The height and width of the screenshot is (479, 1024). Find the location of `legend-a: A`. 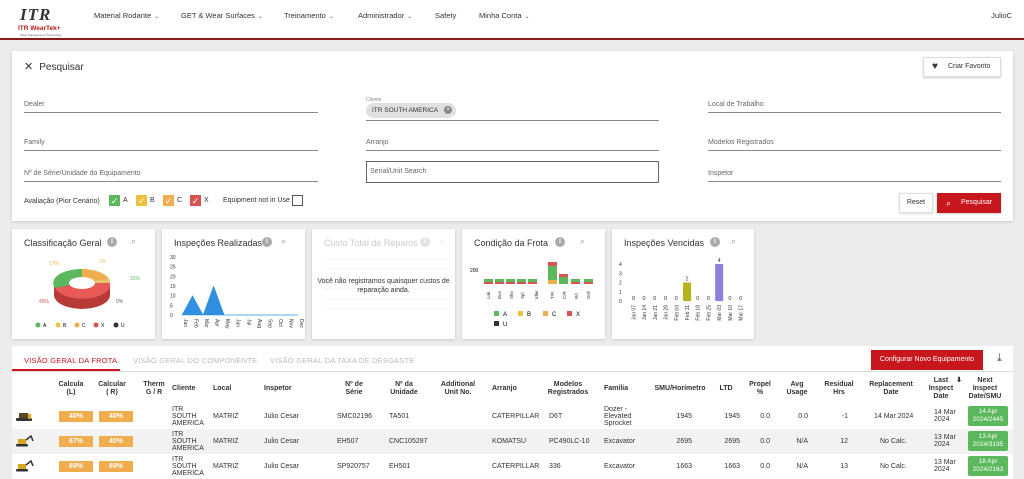

legend-a: A is located at coordinates (505, 315).